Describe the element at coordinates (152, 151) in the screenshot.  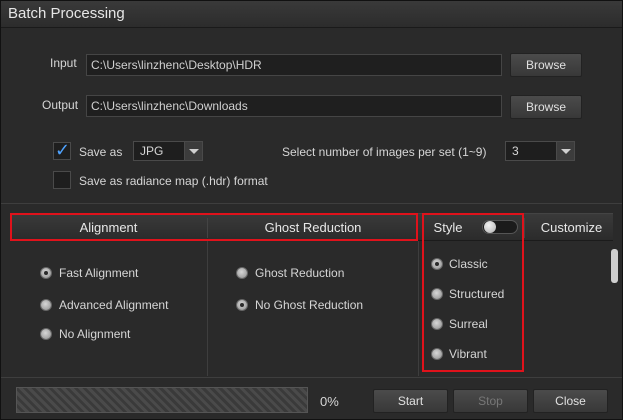
I see `format-value: JPG` at that location.